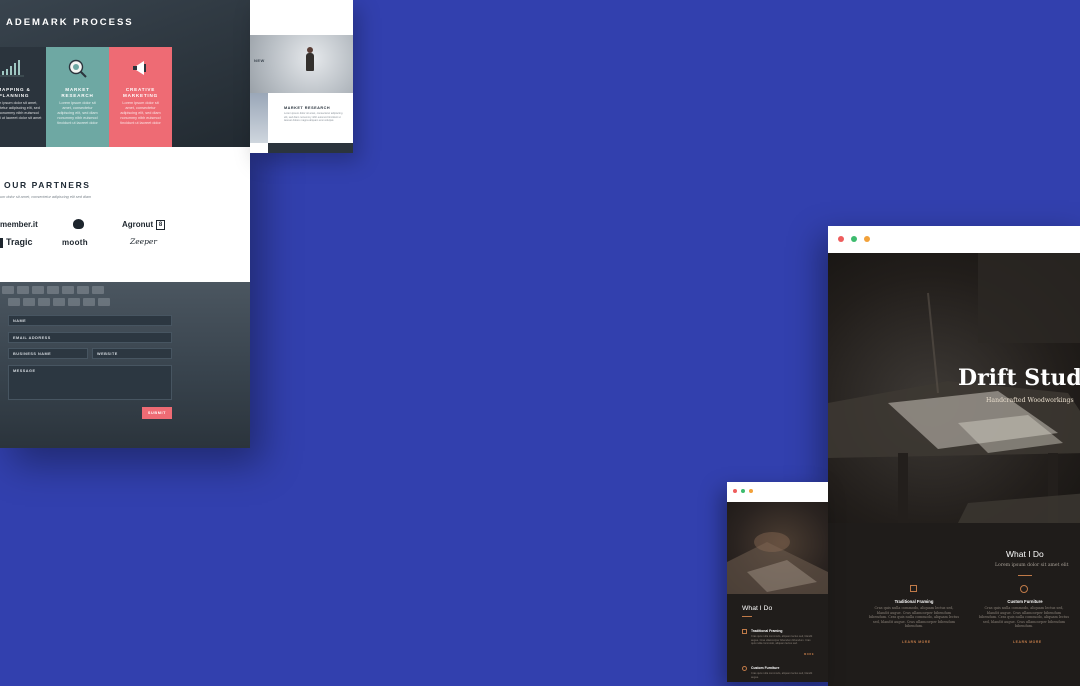 The width and height of the screenshot is (1080, 686). Describe the element at coordinates (259, 60) in the screenshot. I see `top-mockup-caption: NEW` at that location.